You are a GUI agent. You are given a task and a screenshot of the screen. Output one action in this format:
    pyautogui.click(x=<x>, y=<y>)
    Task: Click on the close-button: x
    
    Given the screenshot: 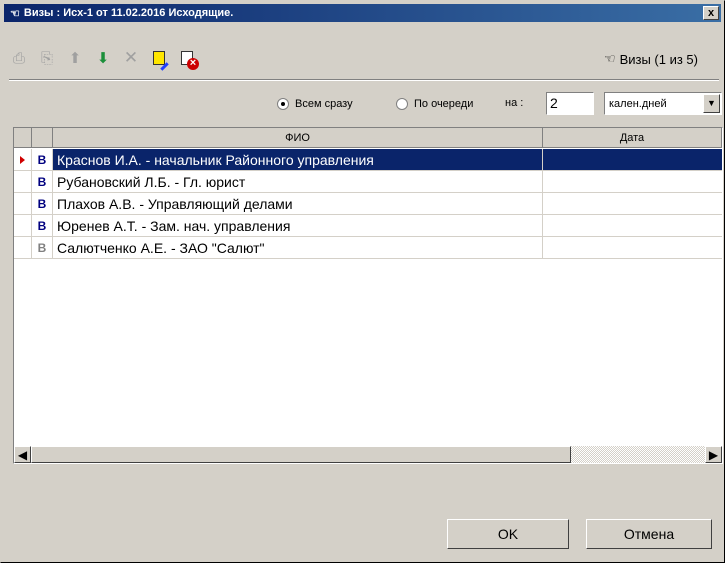 What is the action you would take?
    pyautogui.click(x=711, y=13)
    